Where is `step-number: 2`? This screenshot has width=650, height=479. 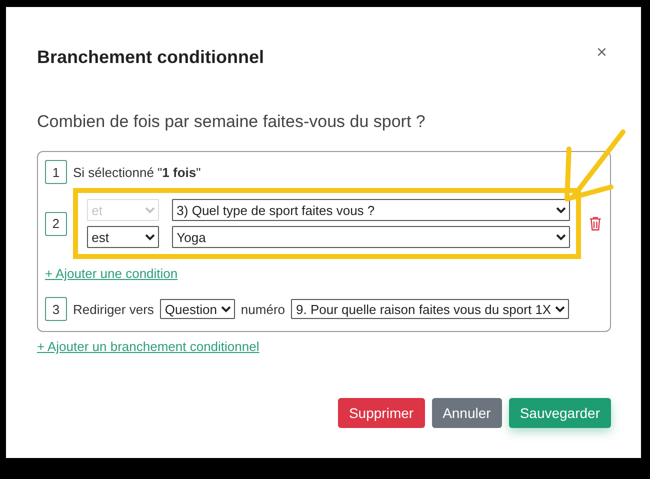
step-number: 2 is located at coordinates (56, 224).